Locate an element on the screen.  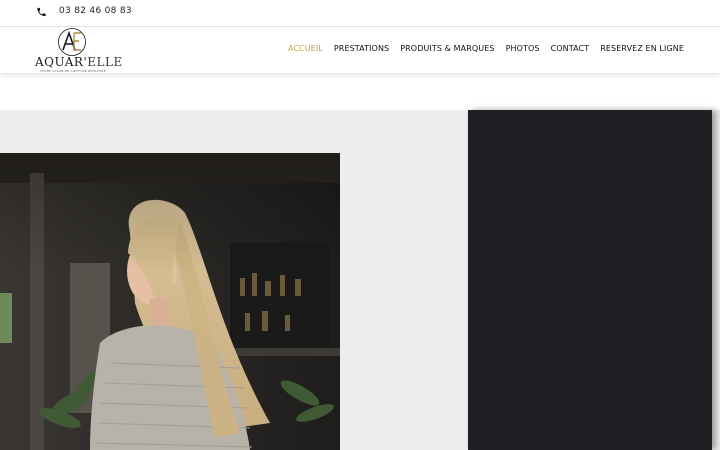
logo-monogram is located at coordinates (72, 42).